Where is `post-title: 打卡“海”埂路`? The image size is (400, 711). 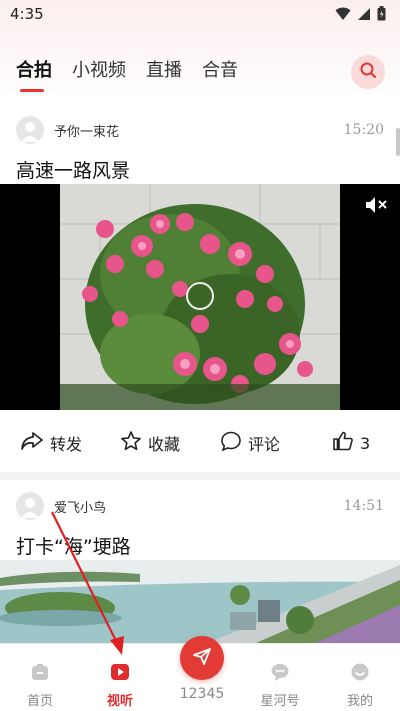 post-title: 打卡“海”埂路 is located at coordinates (73, 545).